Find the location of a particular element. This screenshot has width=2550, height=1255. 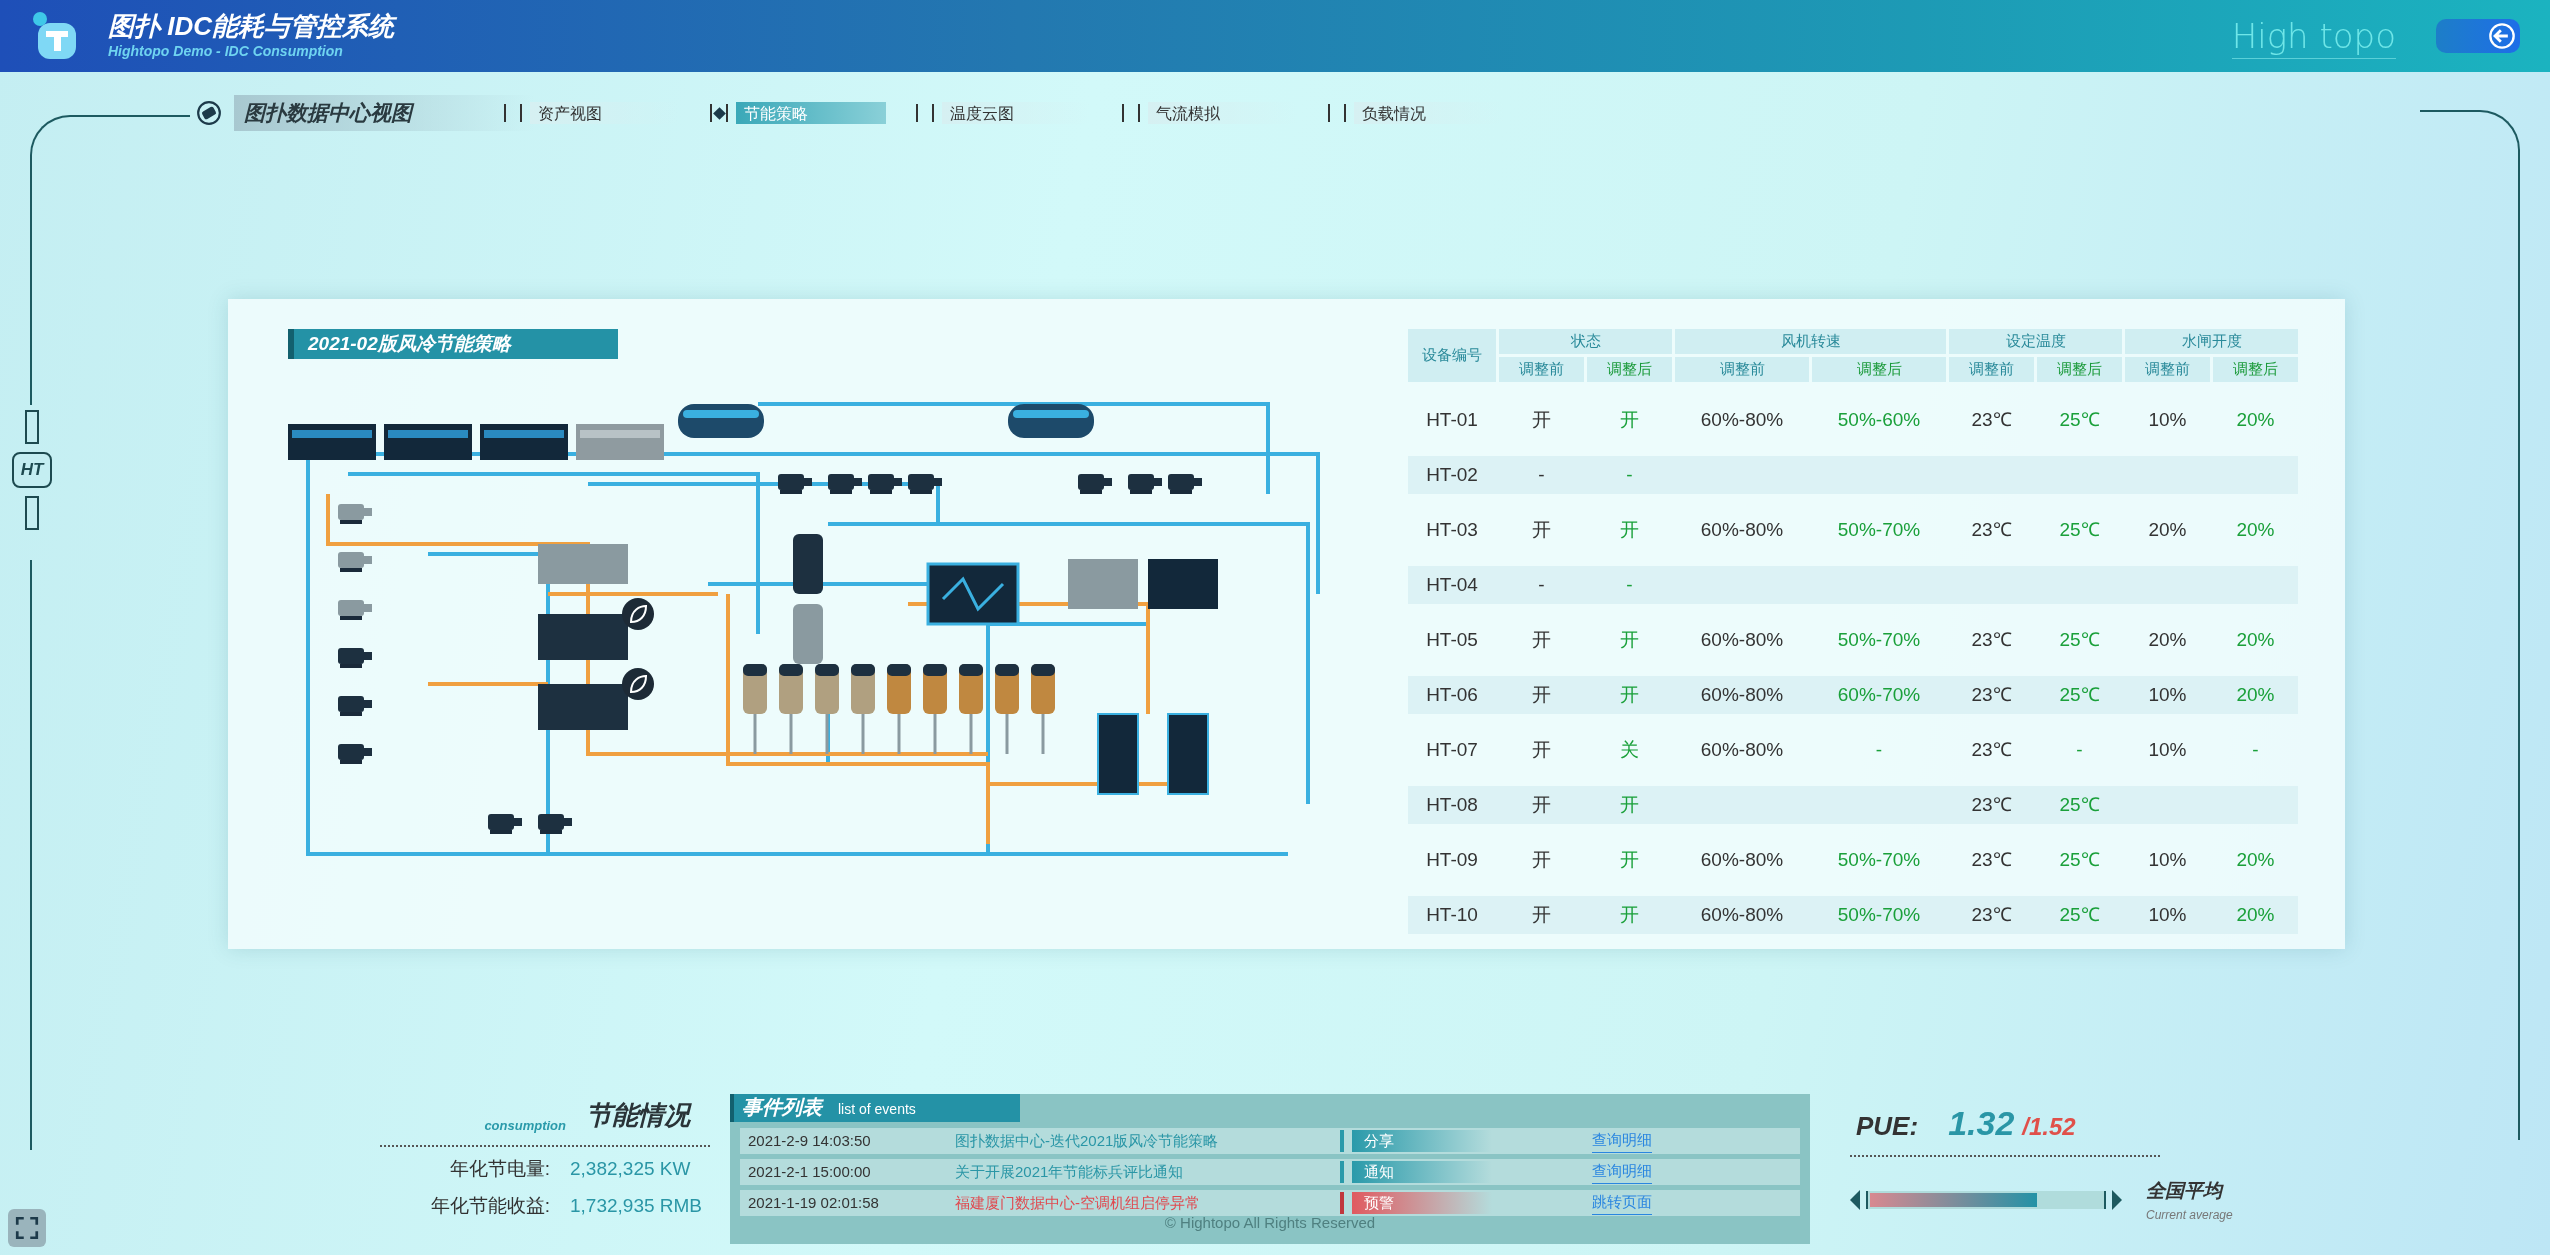

pue-value: 1.32 is located at coordinates (1981, 1123).